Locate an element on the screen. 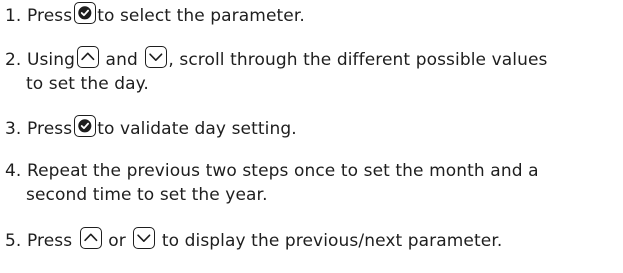 The image size is (623, 273). step-text: Using is located at coordinates (51, 60).